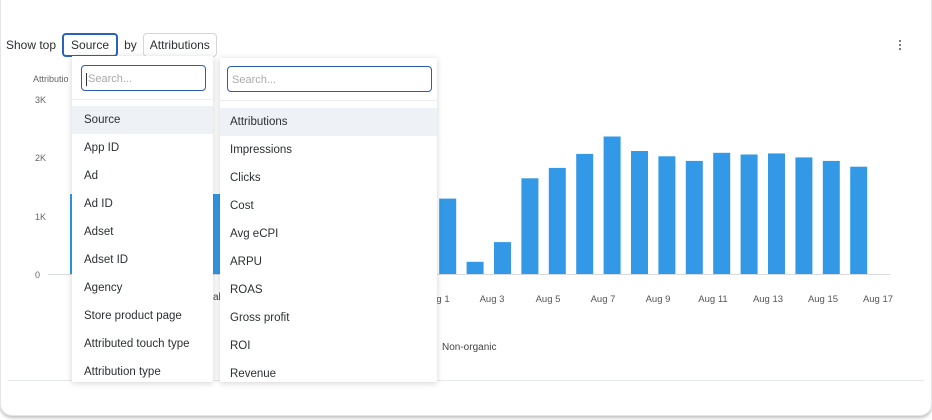  I want to click on dimension-option: Adset, so click(142, 232).